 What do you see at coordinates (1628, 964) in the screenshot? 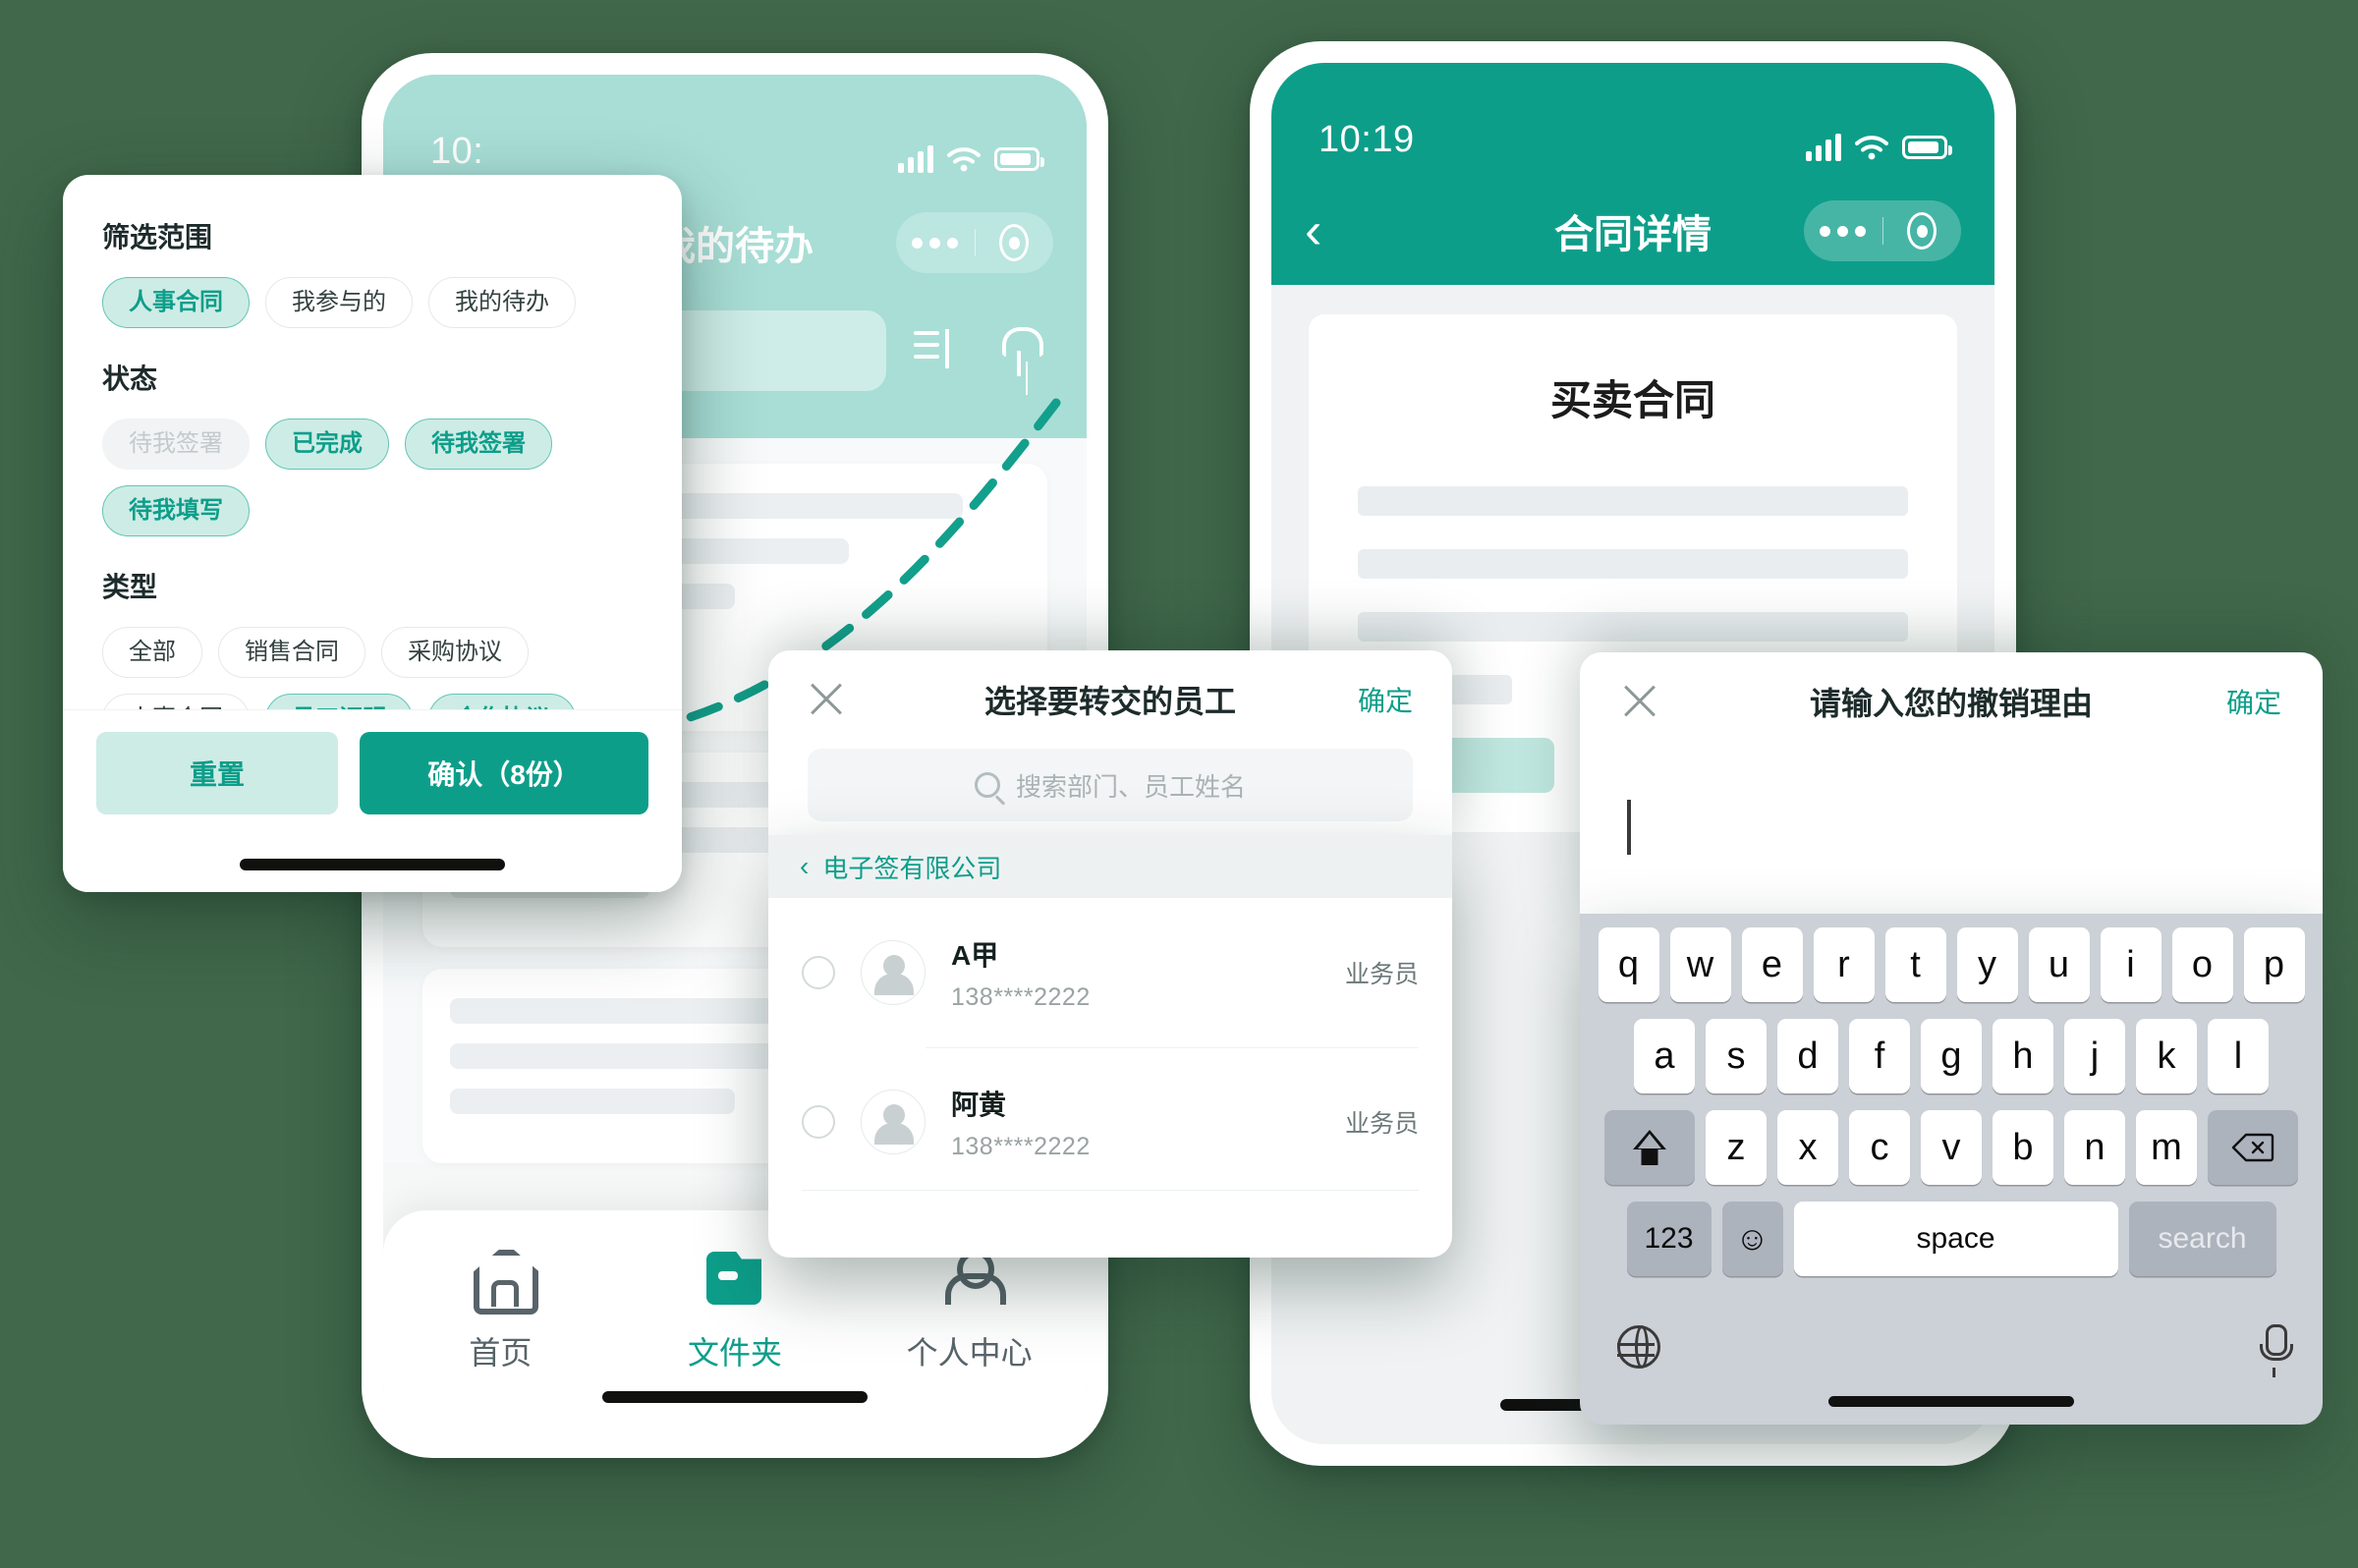
I see `key-q: q` at bounding box center [1628, 964].